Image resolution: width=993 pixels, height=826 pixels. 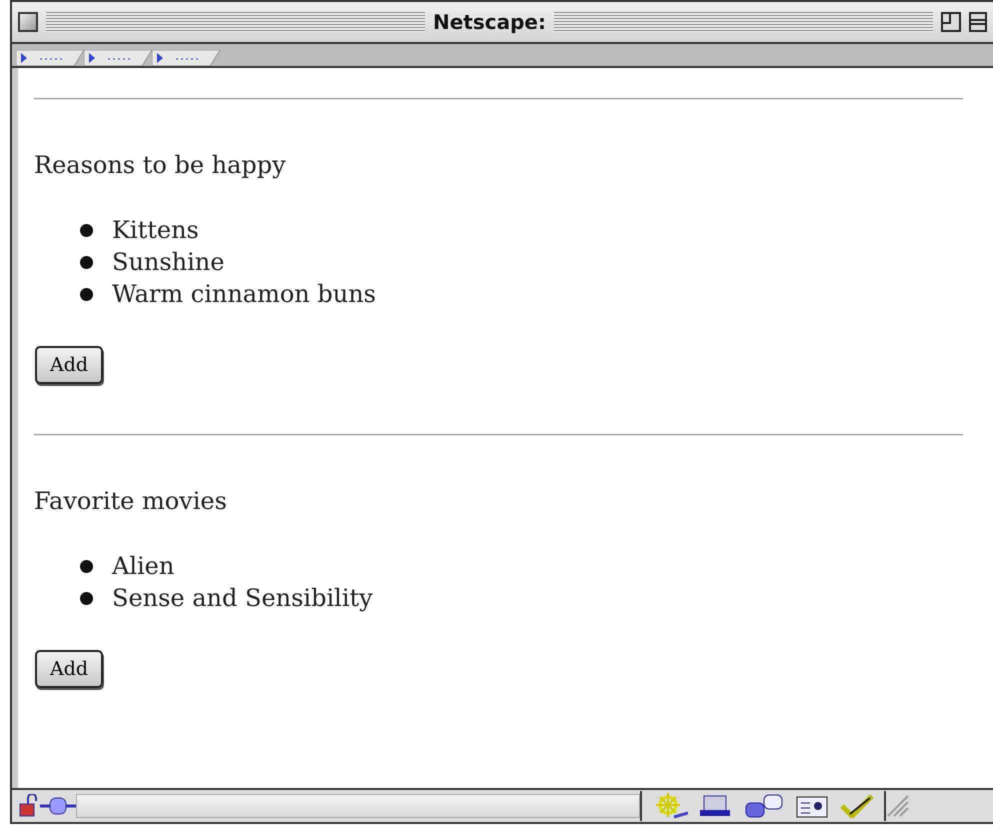 What do you see at coordinates (168, 262) in the screenshot?
I see `list-item: Sunshine` at bounding box center [168, 262].